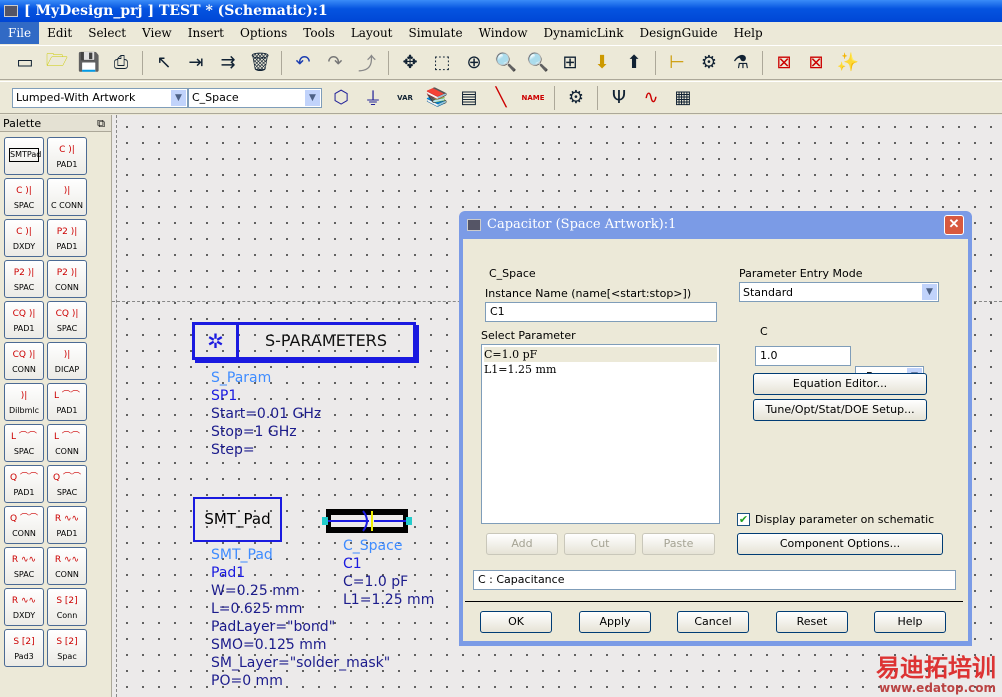  I want to click on component-select: C_Space ▼, so click(255, 97).